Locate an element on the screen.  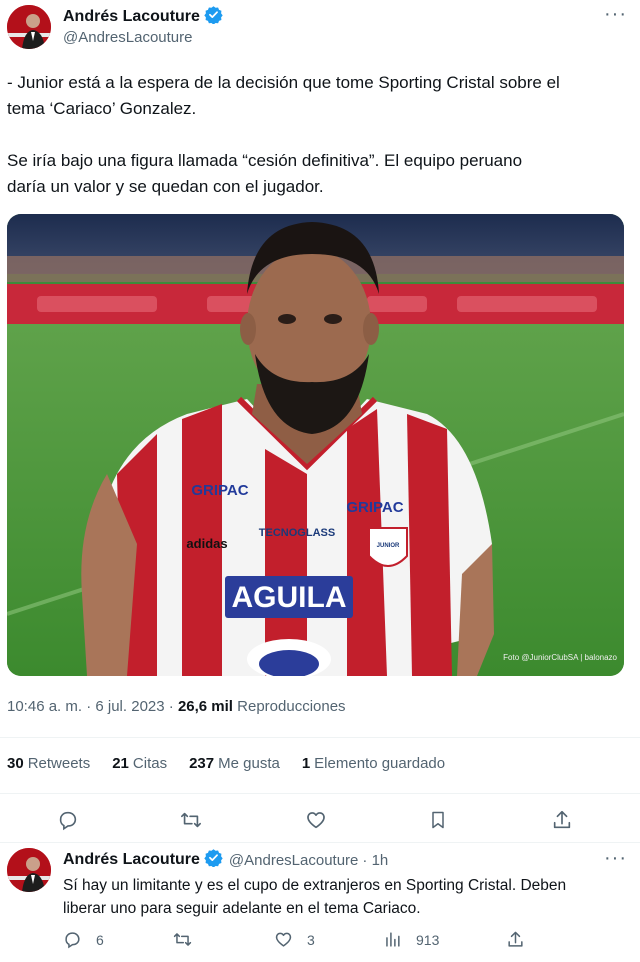
bookmark-icon is located at coordinates (438, 820).